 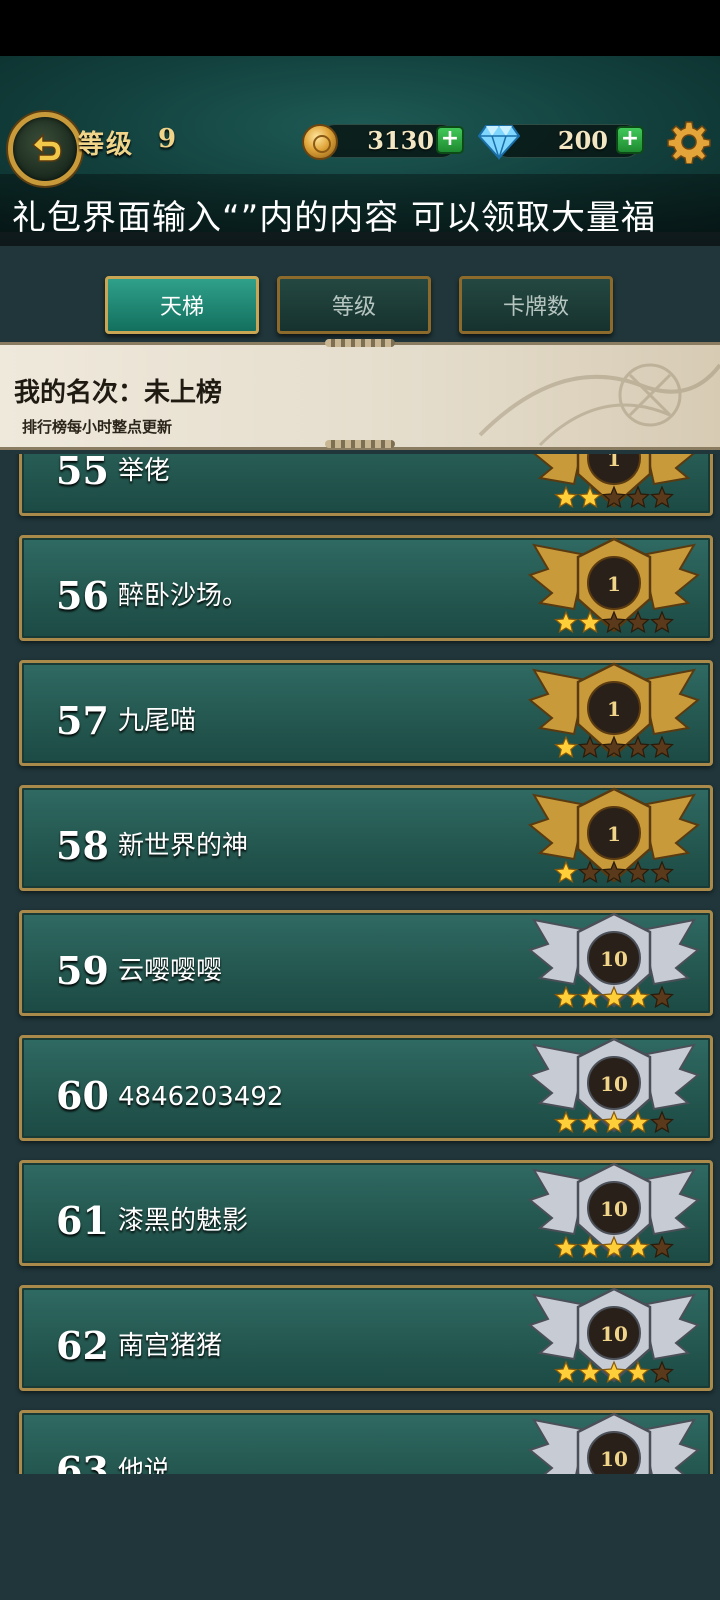 What do you see at coordinates (689, 142) in the screenshot?
I see `gear-icon` at bounding box center [689, 142].